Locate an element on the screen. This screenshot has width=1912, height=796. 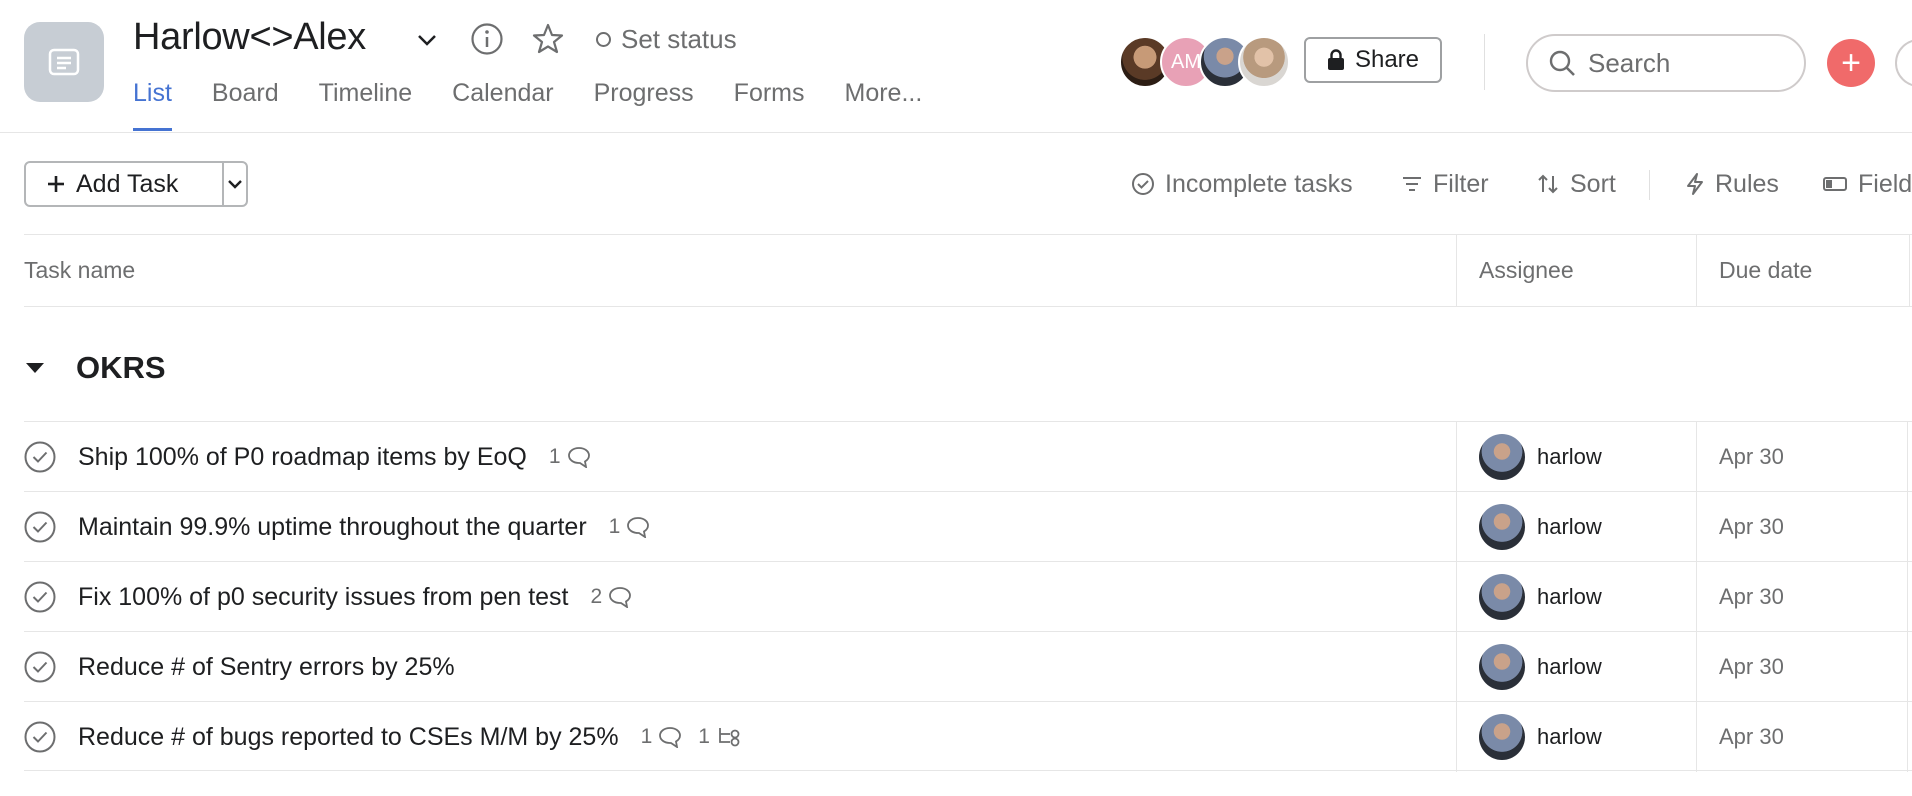
check-circle-icon is located at coordinates (1143, 184).